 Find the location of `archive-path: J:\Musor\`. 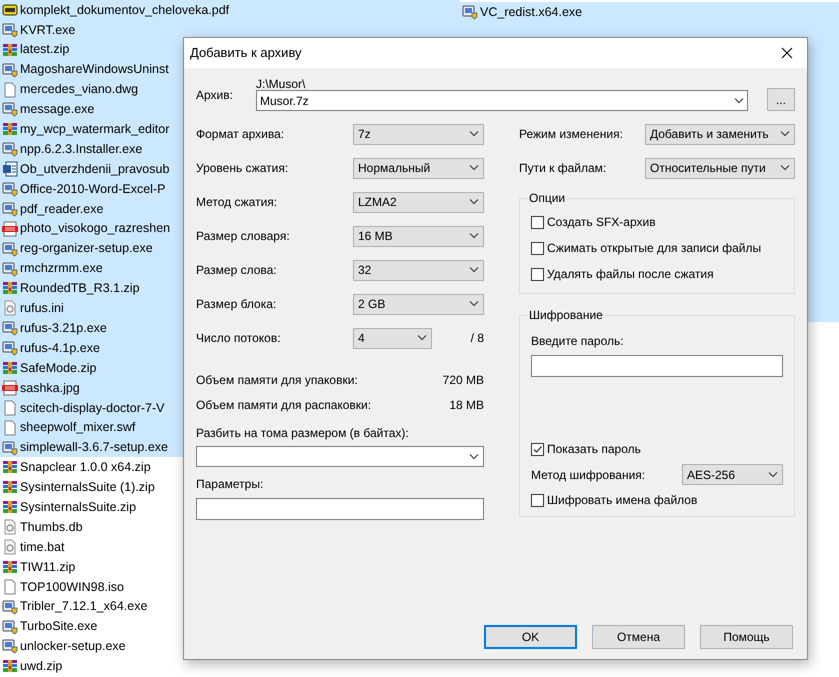

archive-path: J:\Musor\ is located at coordinates (281, 84).